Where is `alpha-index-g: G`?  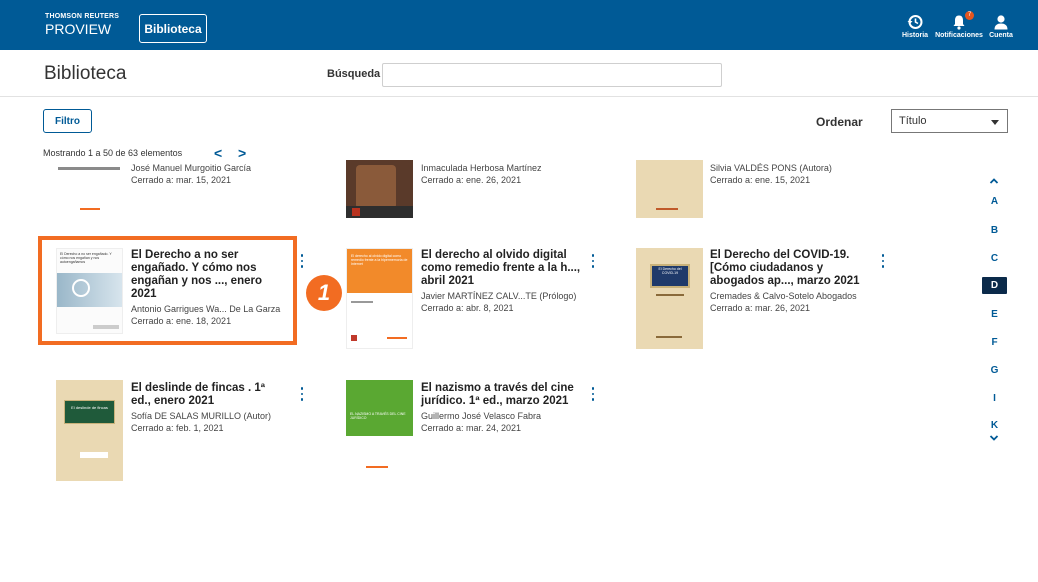
alpha-index-g: G is located at coordinates (994, 370).